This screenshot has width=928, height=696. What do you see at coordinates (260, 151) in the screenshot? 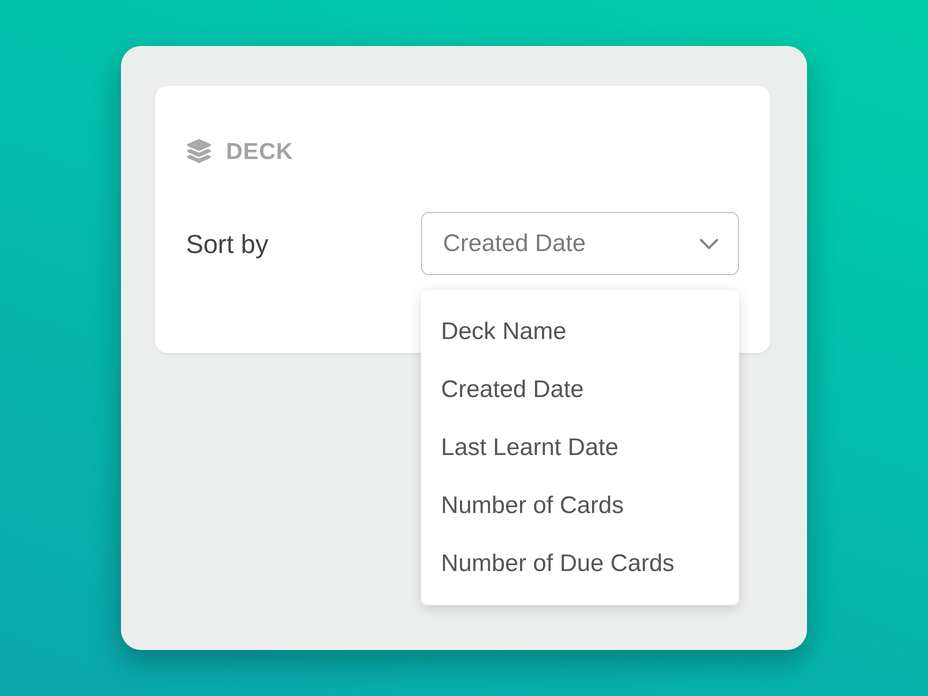
I see `section-title: DECK` at bounding box center [260, 151].